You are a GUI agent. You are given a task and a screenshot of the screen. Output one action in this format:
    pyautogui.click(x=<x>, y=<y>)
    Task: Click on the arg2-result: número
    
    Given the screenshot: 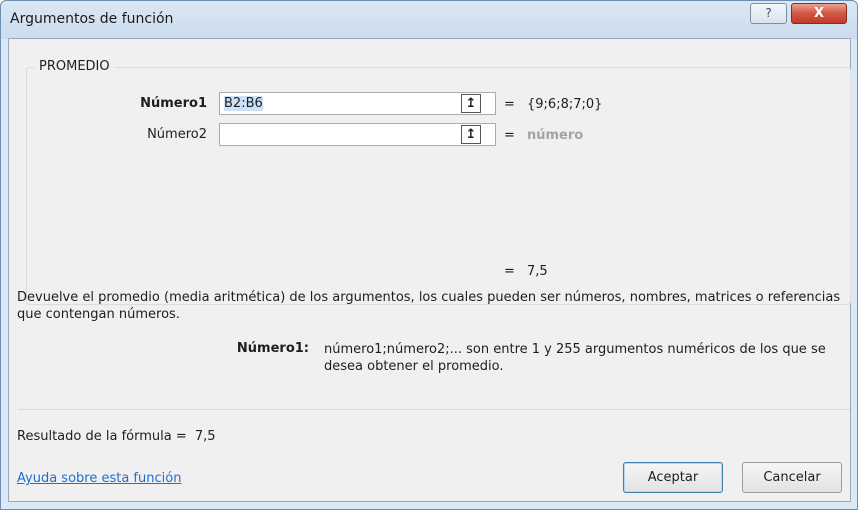 What is the action you would take?
    pyautogui.click(x=555, y=135)
    